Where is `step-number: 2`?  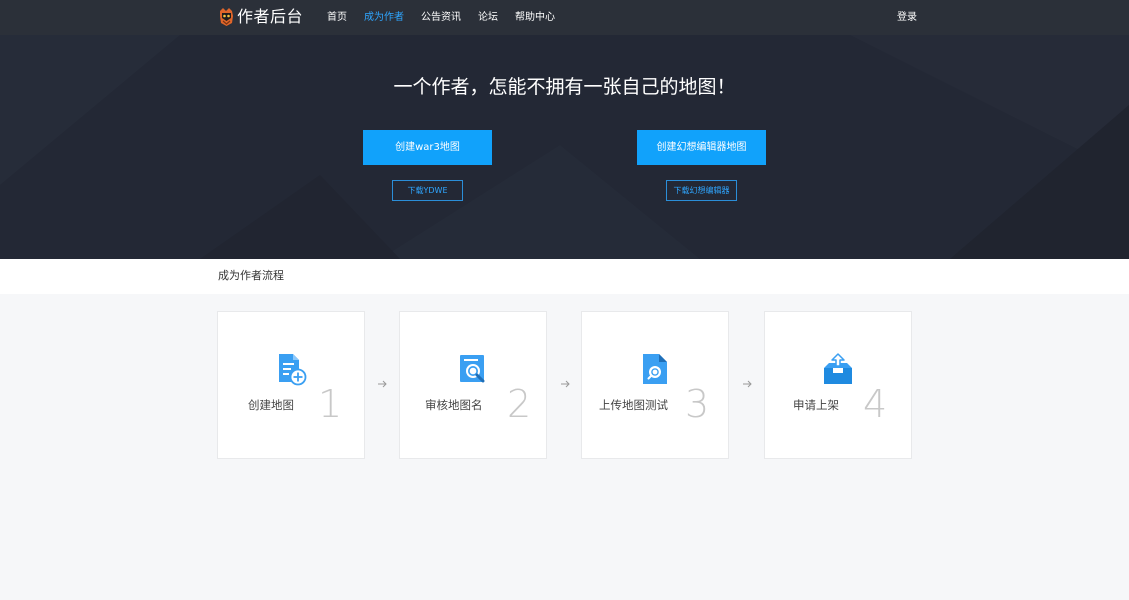 step-number: 2 is located at coordinates (519, 404).